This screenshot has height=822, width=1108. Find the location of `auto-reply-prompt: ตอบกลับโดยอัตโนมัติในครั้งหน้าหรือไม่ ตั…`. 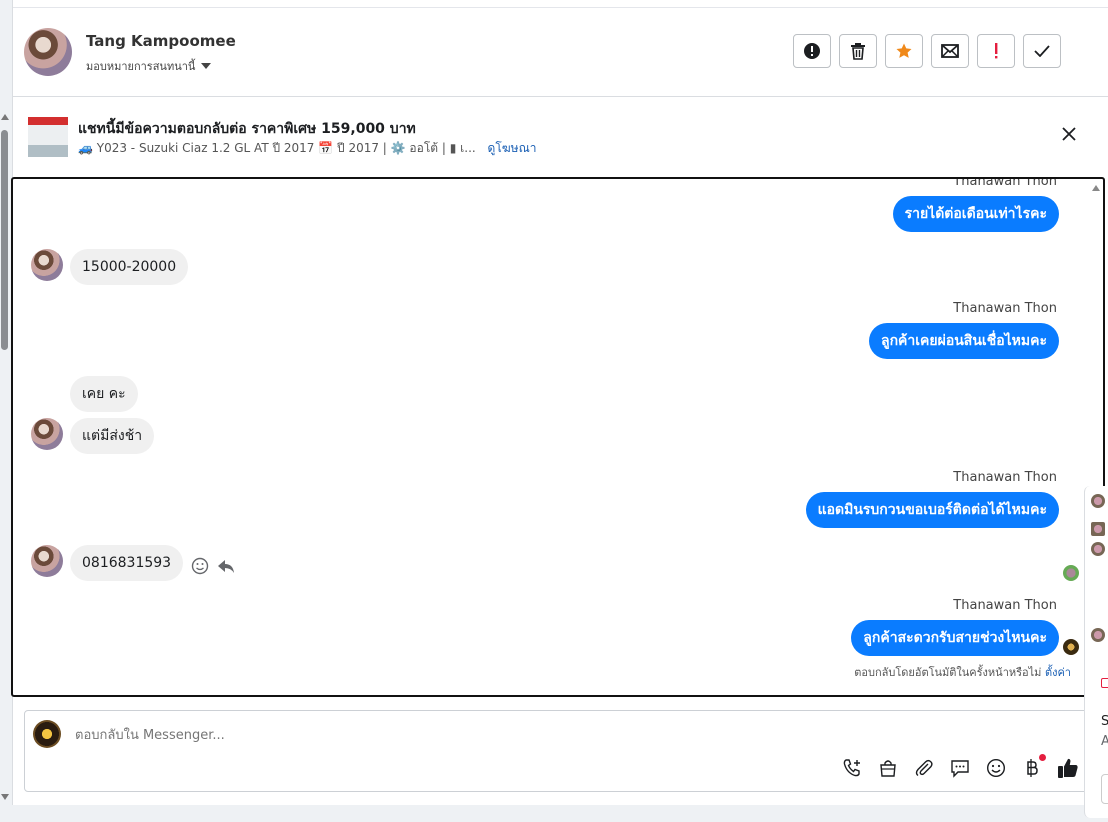

auto-reply-prompt: ตอบกลับโดยอัตโนมัติในครั้งหน้าหรือไม่ ตั… is located at coordinates (962, 672).